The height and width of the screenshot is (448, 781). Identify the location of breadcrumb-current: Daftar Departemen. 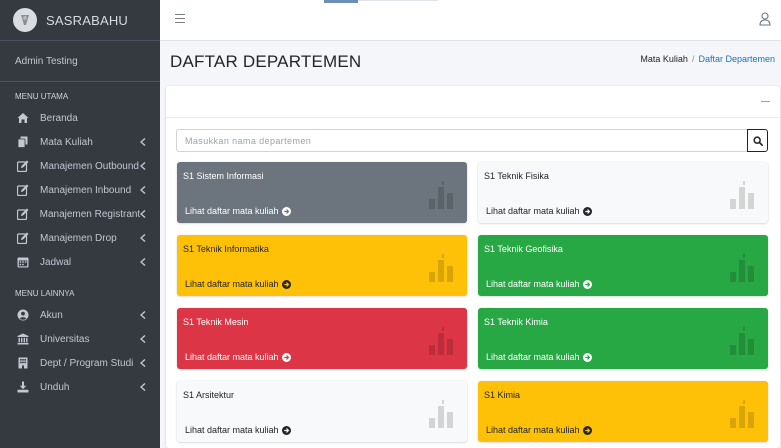
(736, 59).